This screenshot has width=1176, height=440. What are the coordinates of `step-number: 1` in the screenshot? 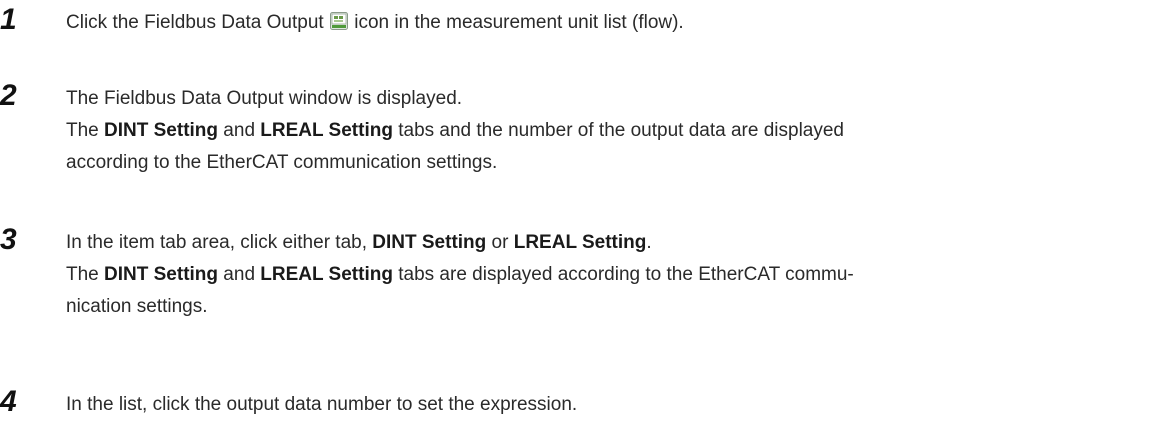 It's located at (8, 19).